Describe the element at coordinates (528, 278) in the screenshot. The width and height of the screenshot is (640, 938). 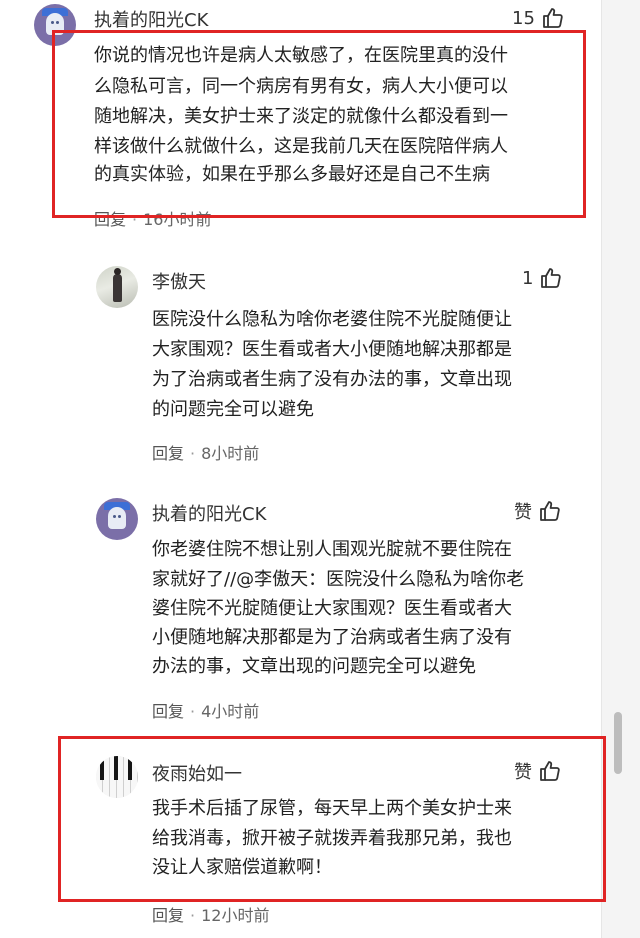
I see `like-count: 1` at that location.